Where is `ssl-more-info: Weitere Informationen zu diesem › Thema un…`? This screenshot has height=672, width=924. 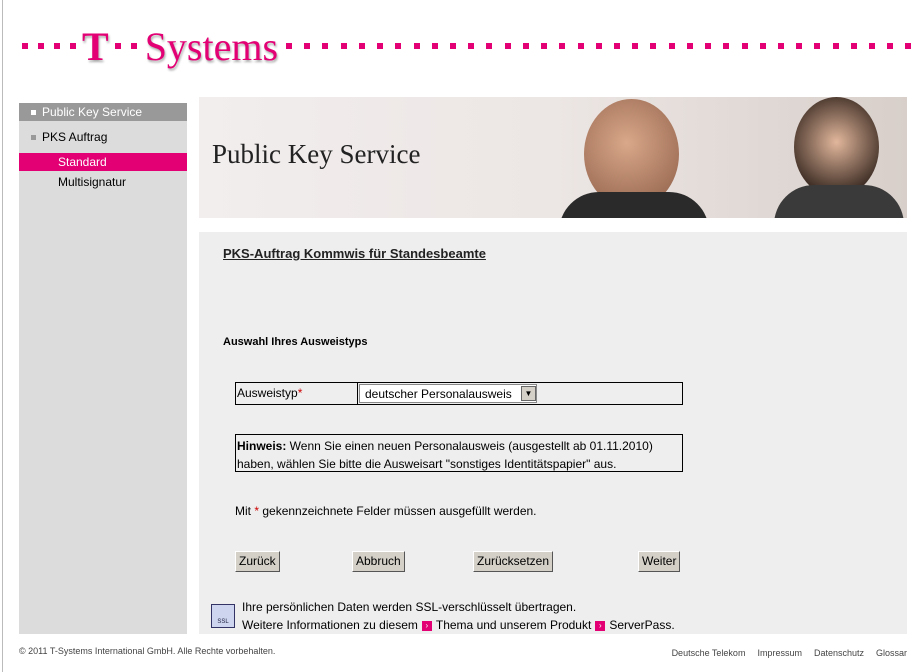
ssl-more-info: Weitere Informationen zu diesem › Thema un… is located at coordinates (458, 625).